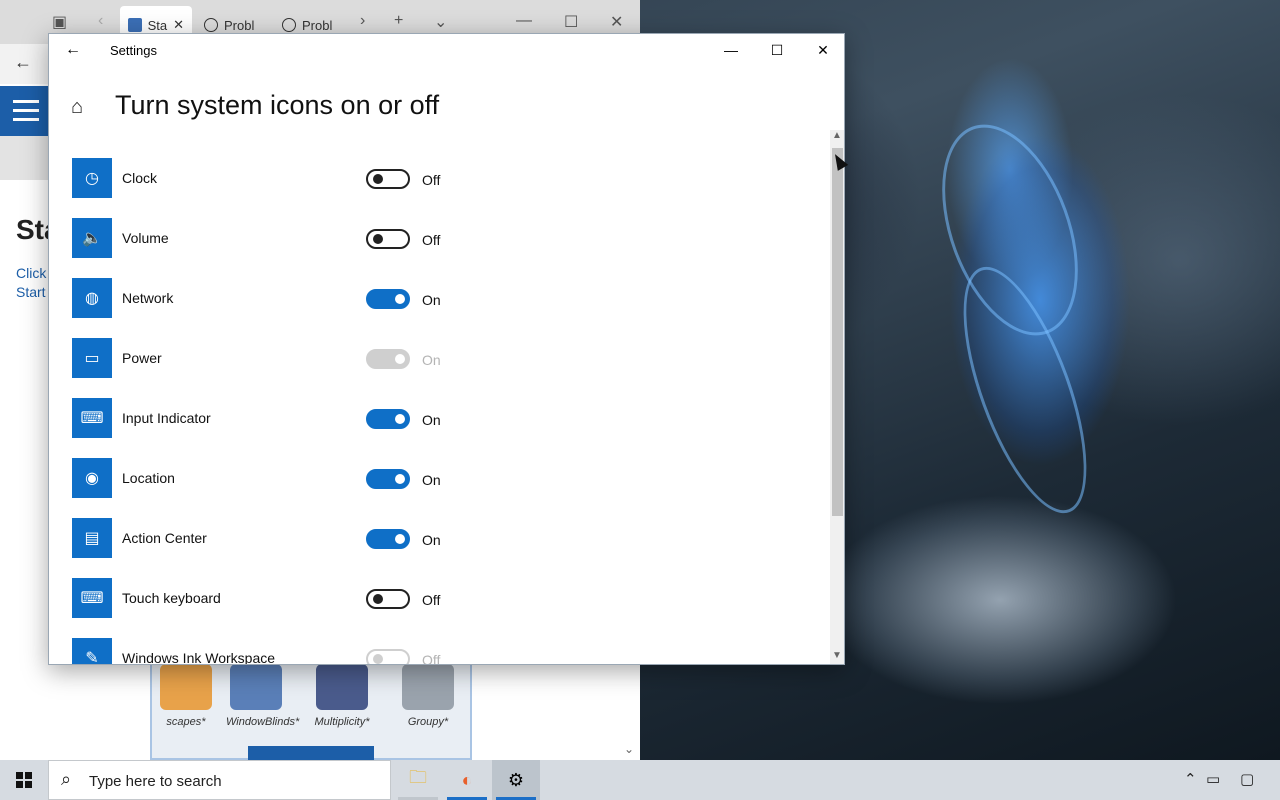  I want to click on settings-gear-icon: ⚙, so click(516, 779).